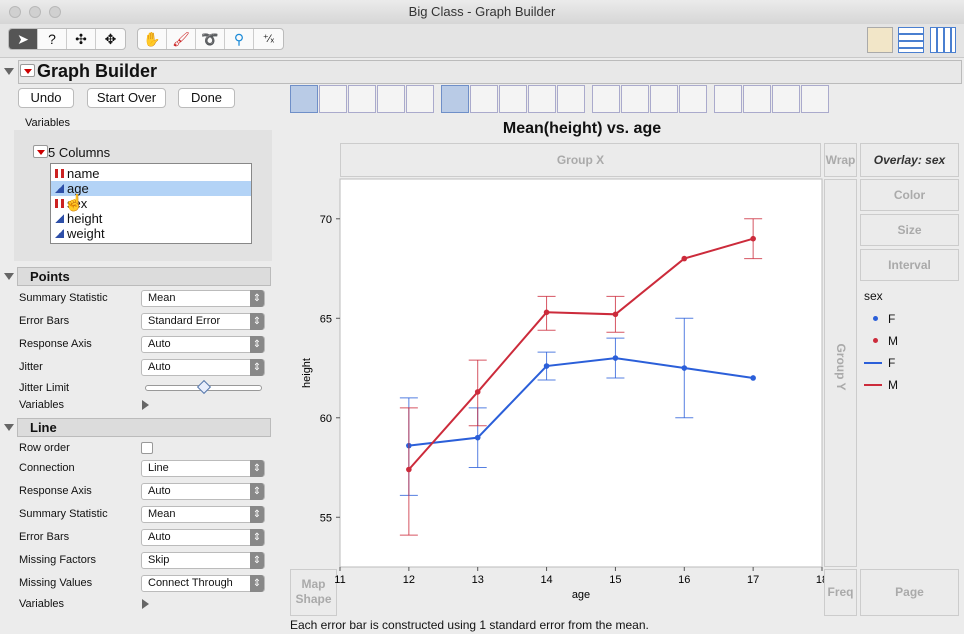 Image resolution: width=964 pixels, height=634 pixels. What do you see at coordinates (909, 230) in the screenshot?
I see `size-zone: Size` at bounding box center [909, 230].